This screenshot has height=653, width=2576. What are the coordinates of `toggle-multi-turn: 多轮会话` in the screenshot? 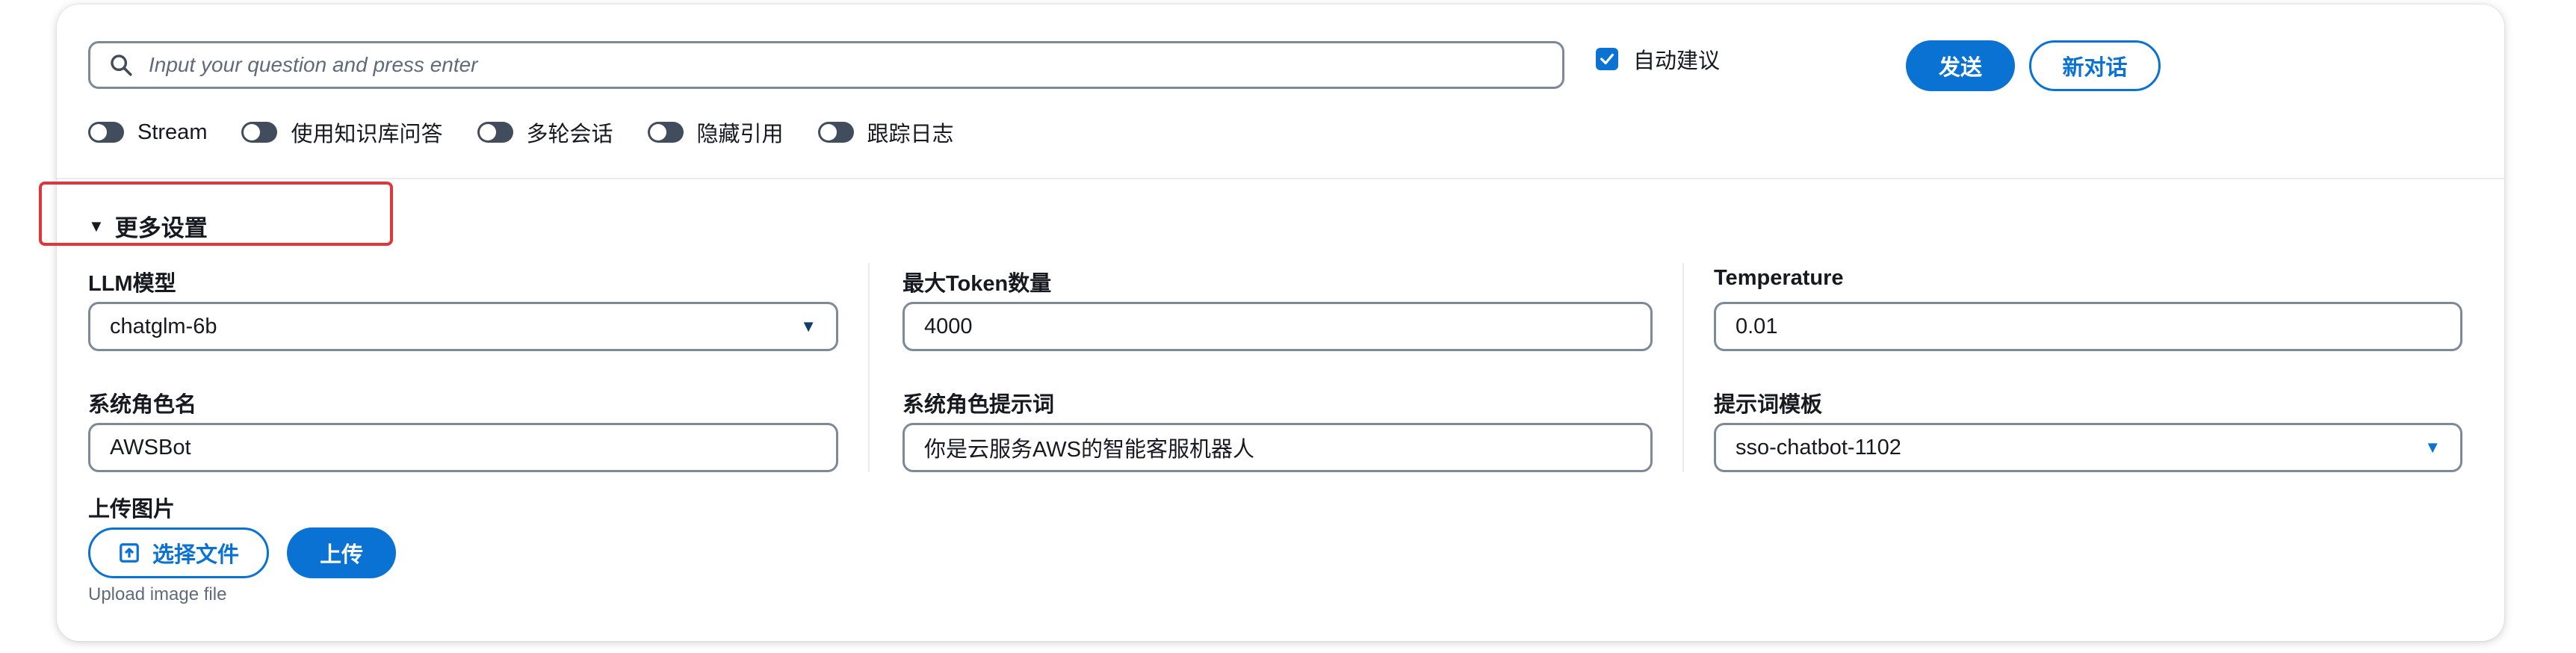 It's located at (545, 132).